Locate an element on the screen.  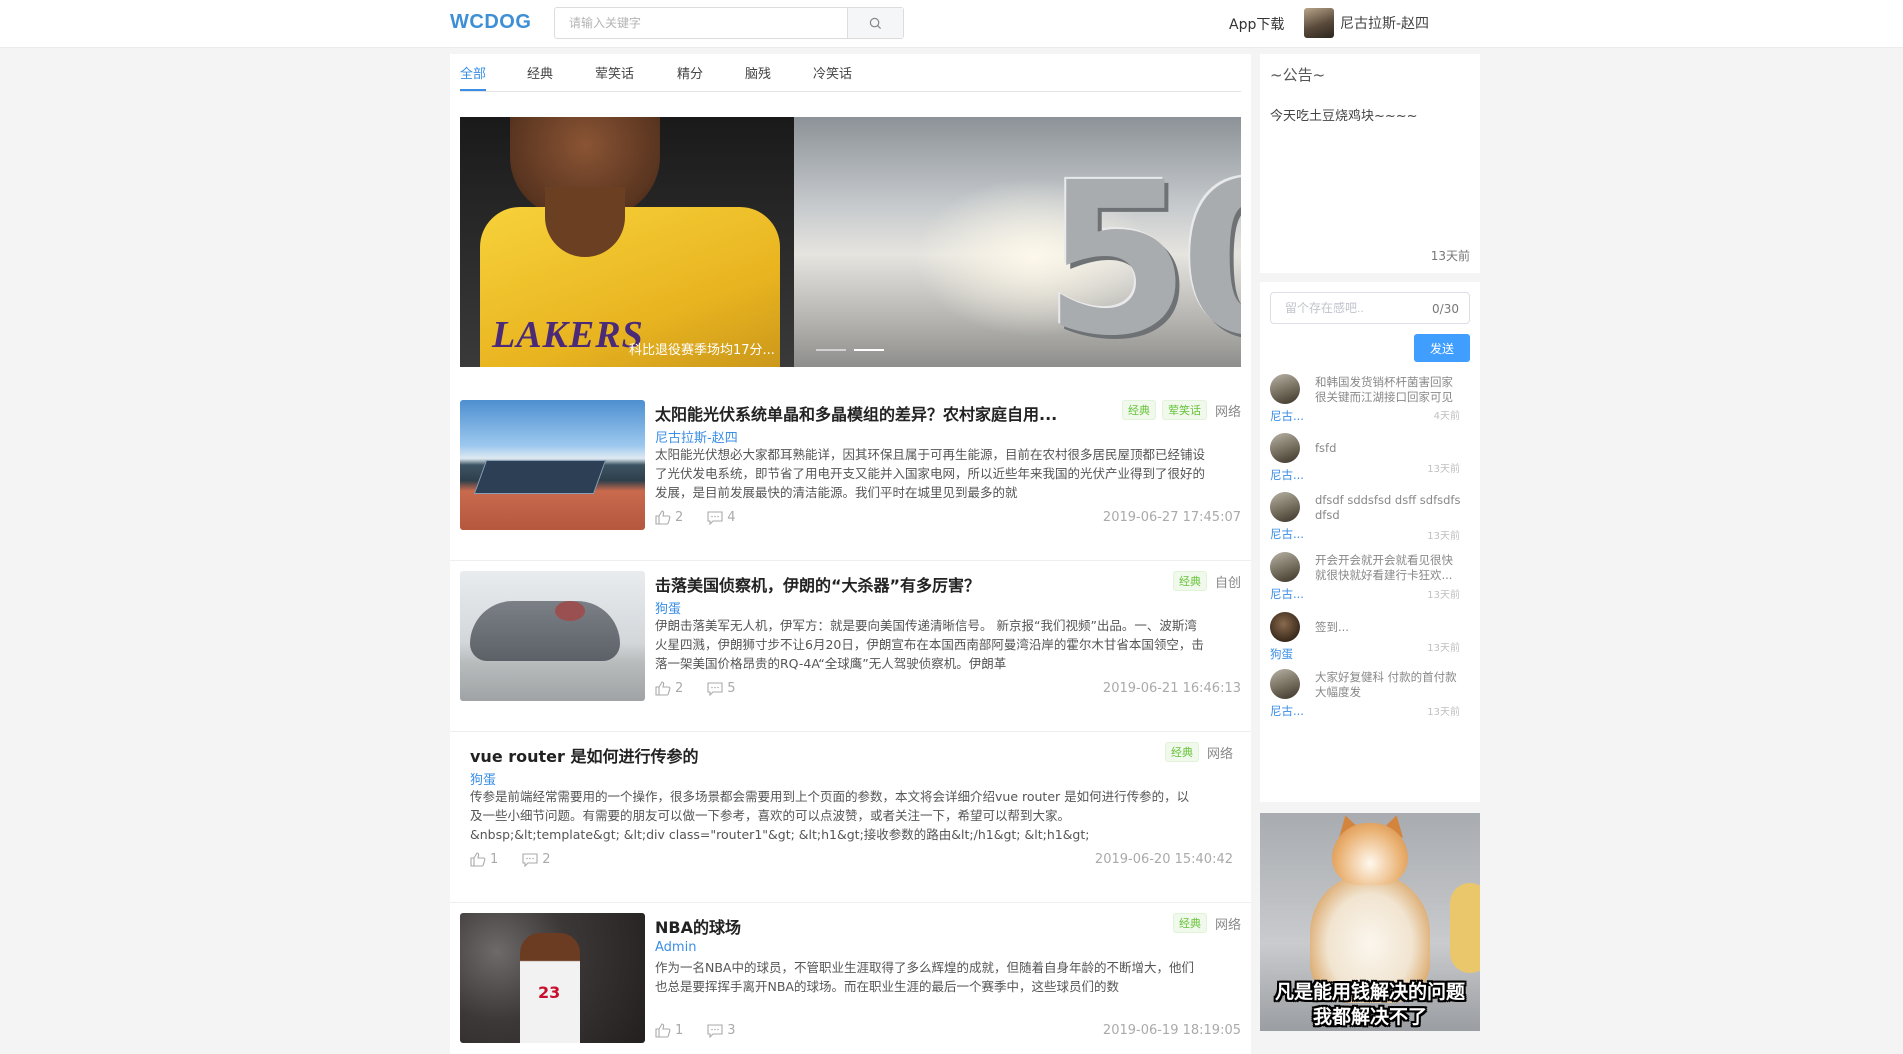
search-box is located at coordinates (729, 23).